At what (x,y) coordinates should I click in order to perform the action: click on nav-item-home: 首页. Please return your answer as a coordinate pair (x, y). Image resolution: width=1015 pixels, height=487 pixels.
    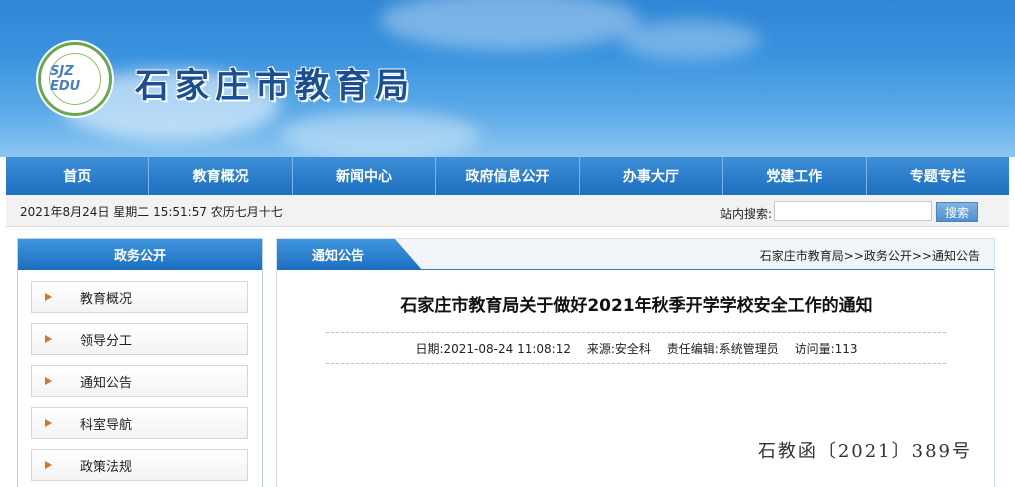
    Looking at the image, I should click on (78, 176).